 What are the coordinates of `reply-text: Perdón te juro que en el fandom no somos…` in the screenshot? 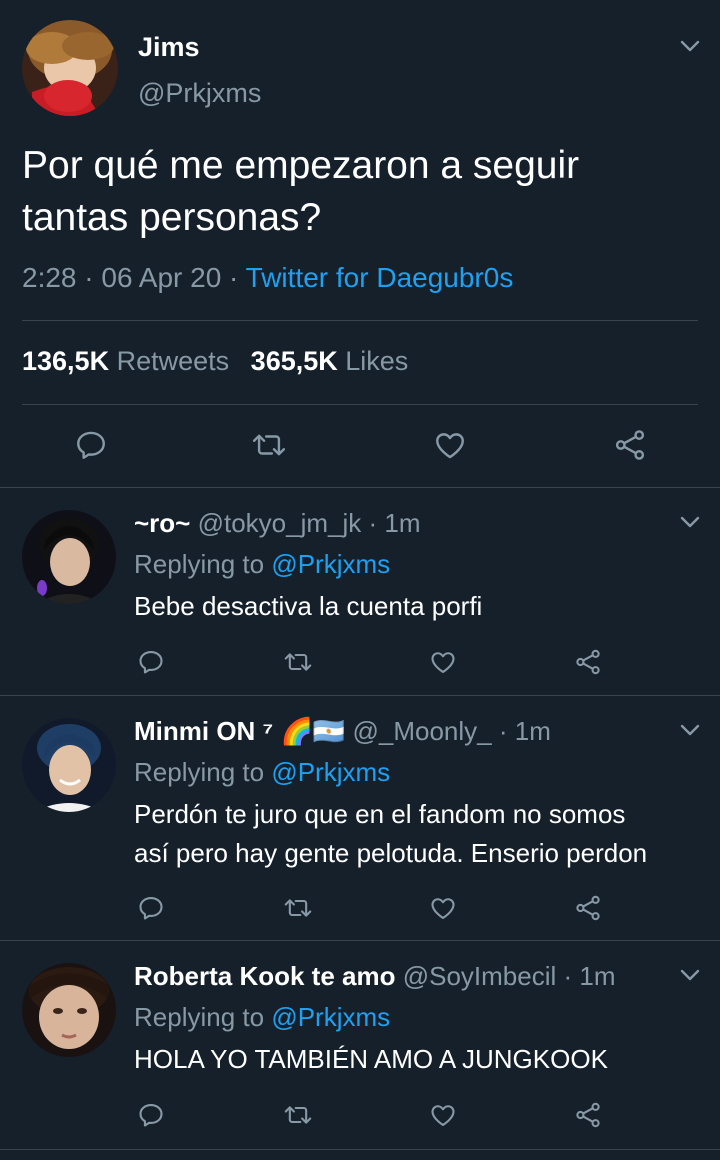 It's located at (390, 834).